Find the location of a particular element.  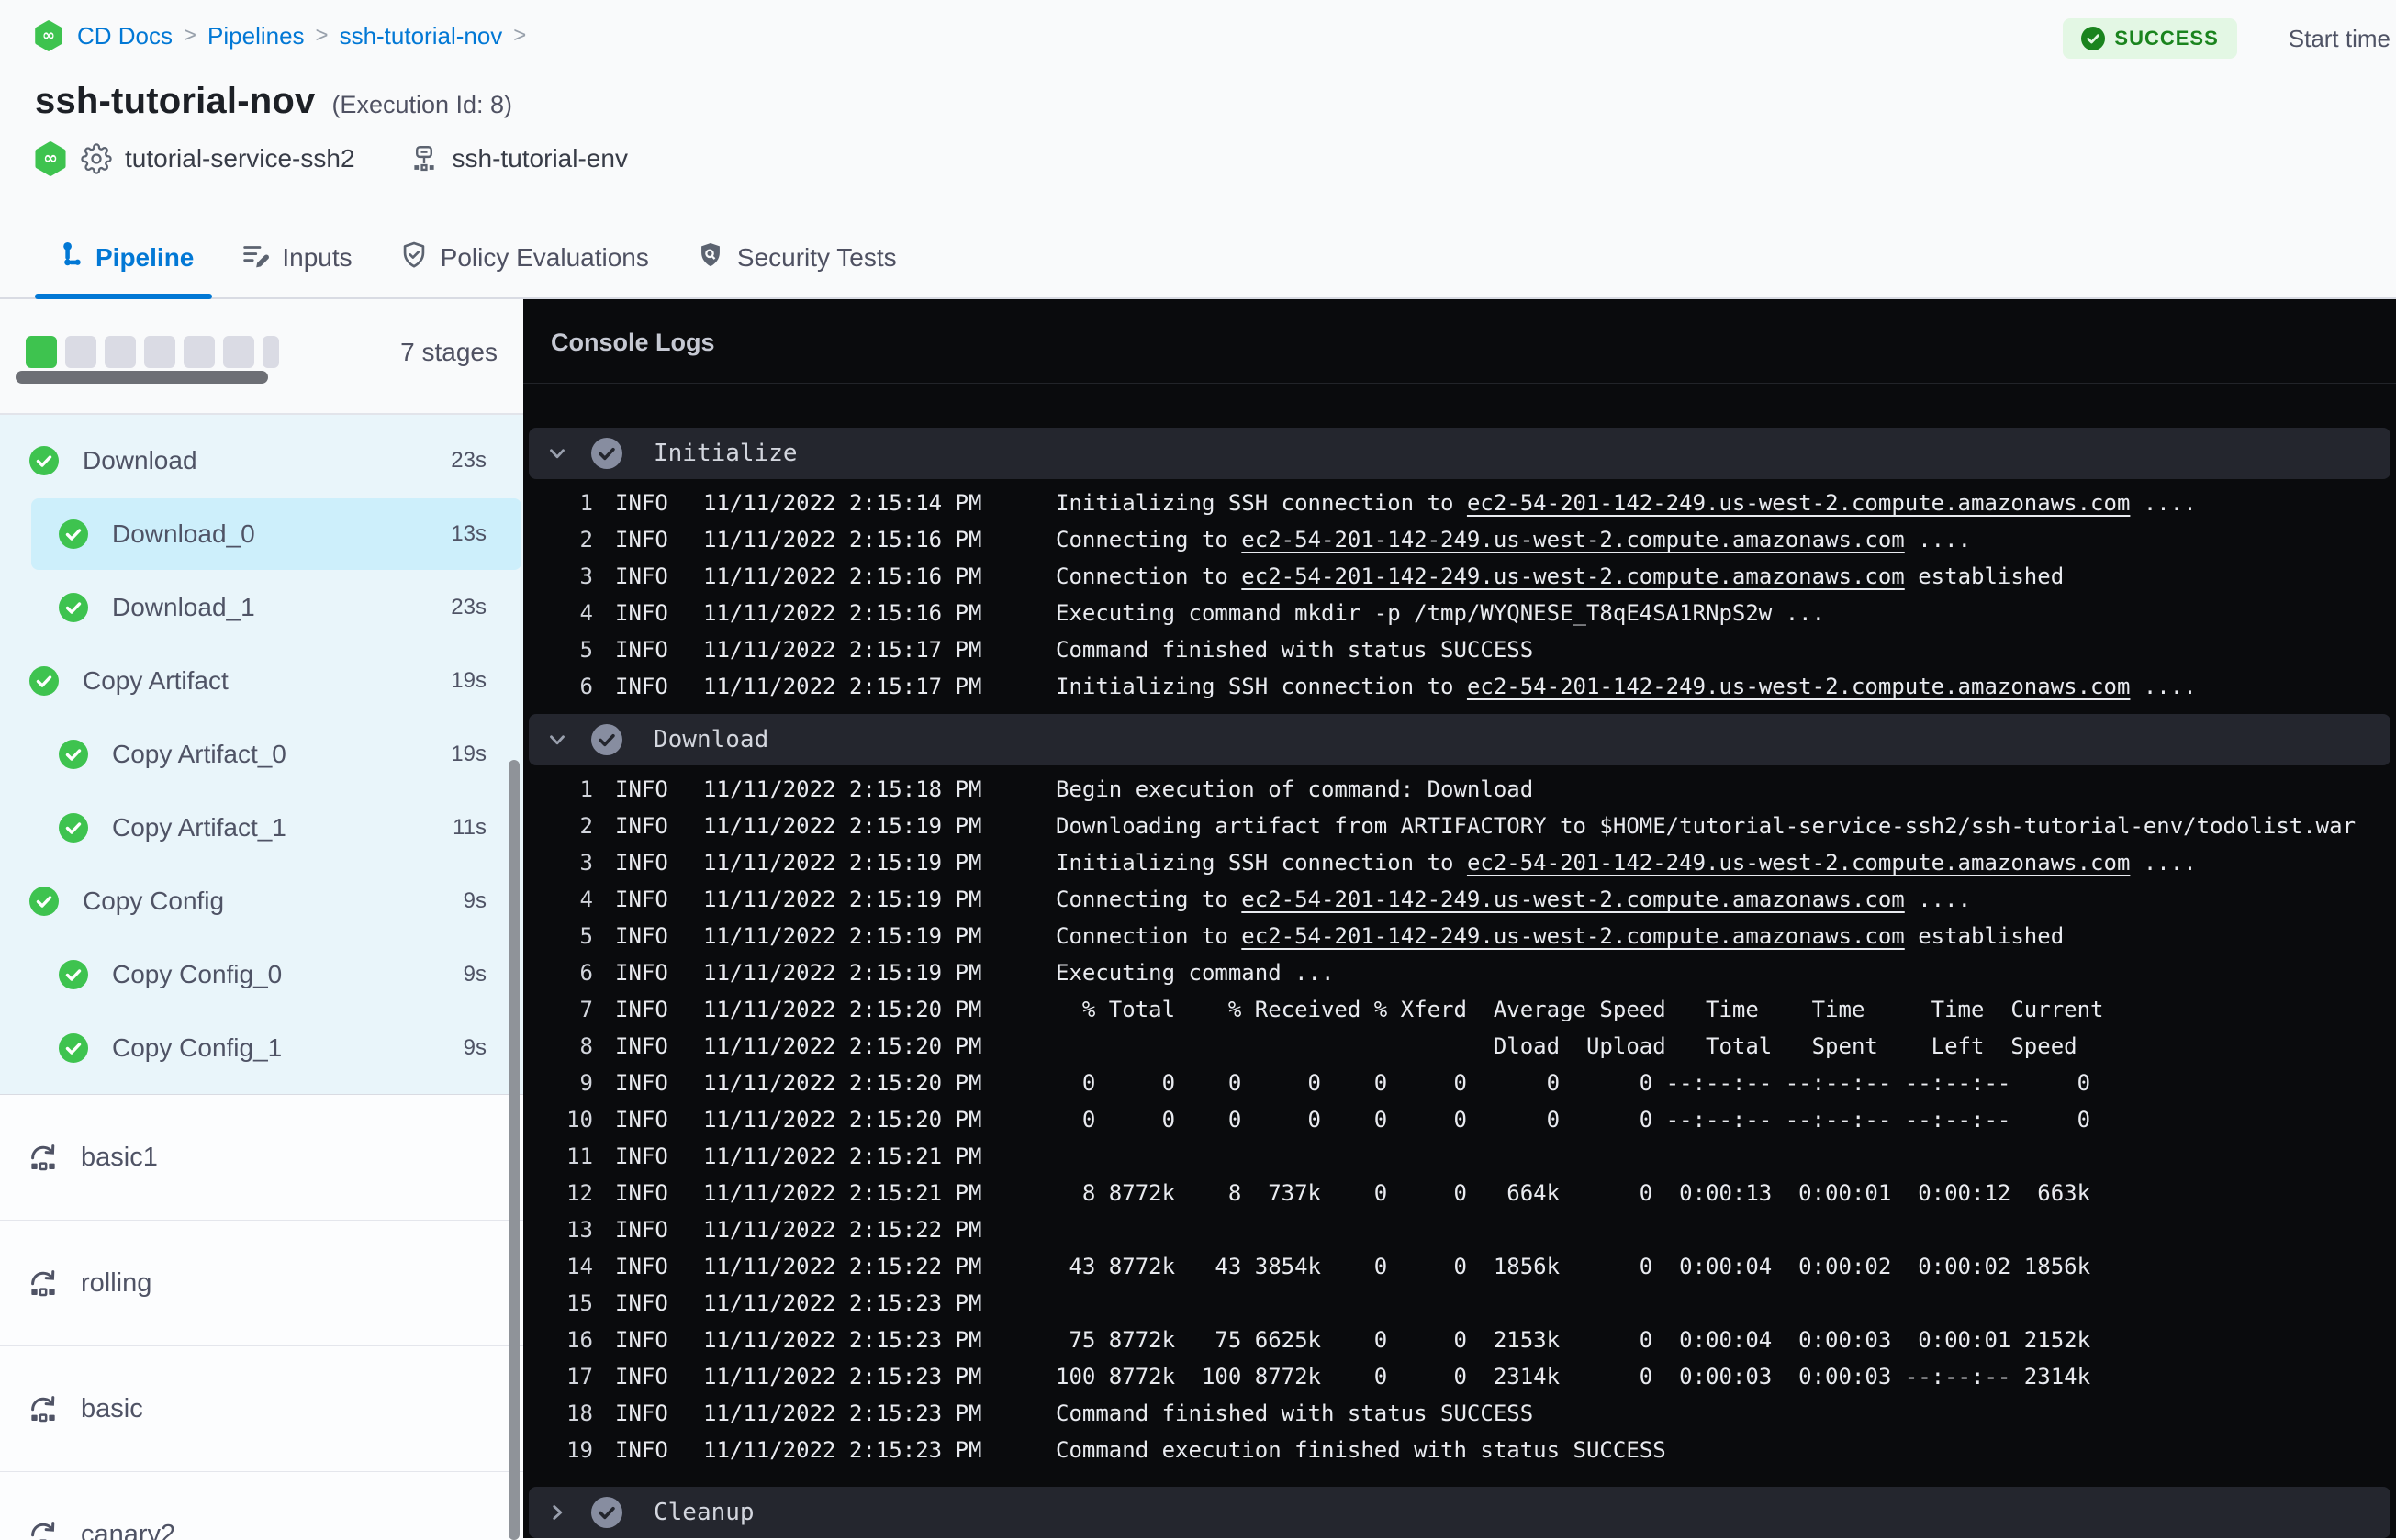

stage-name: Copy Artifact_0 is located at coordinates (199, 754).